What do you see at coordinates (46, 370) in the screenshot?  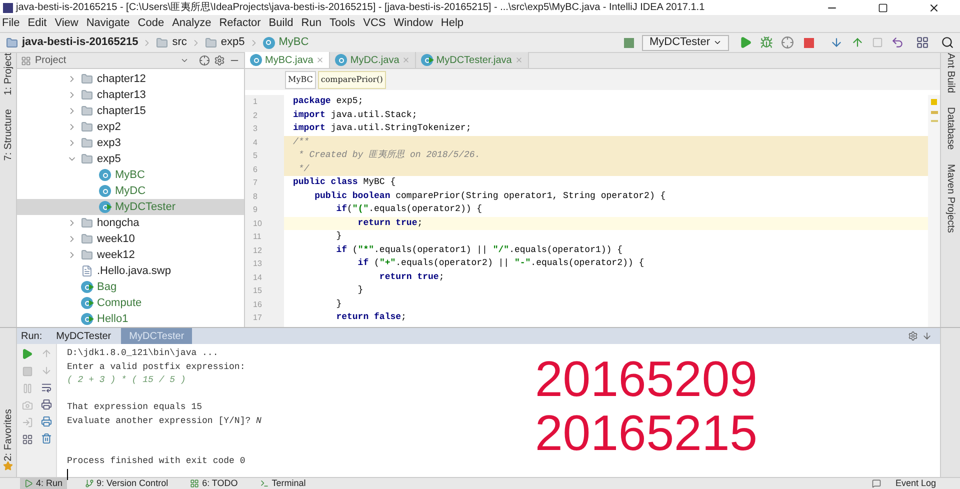 I see `down-icon` at bounding box center [46, 370].